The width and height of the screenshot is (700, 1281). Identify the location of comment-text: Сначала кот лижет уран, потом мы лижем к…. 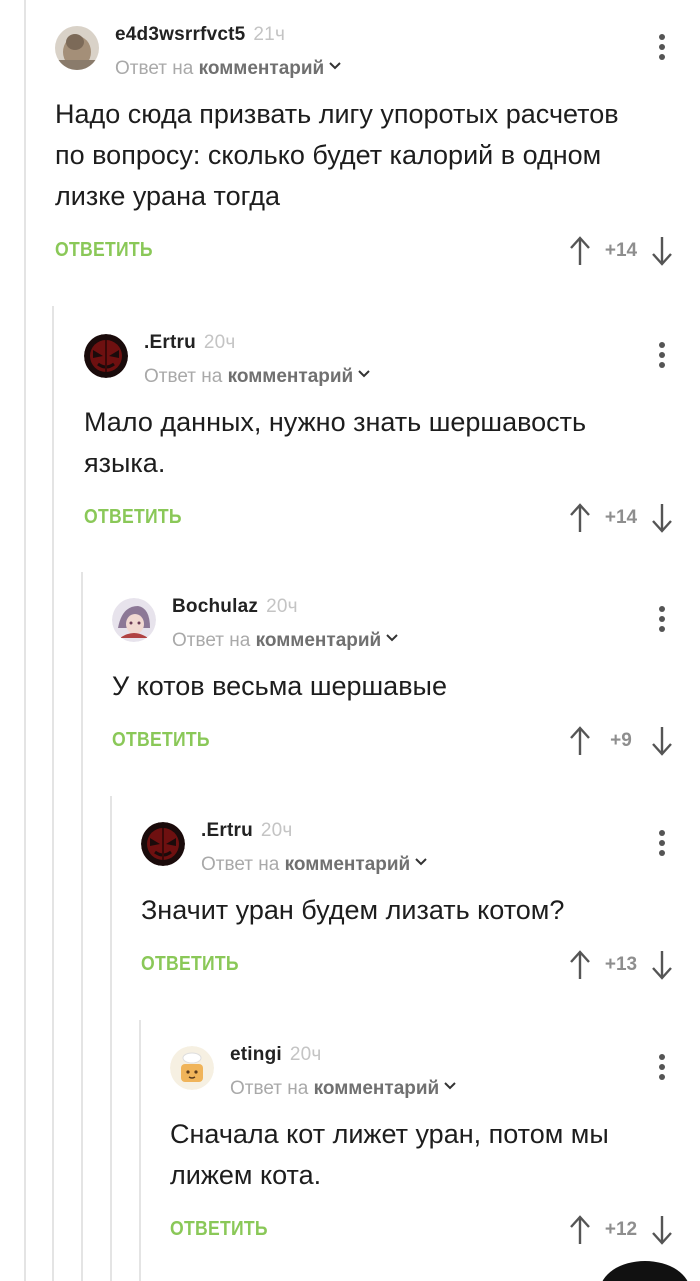
(389, 1154).